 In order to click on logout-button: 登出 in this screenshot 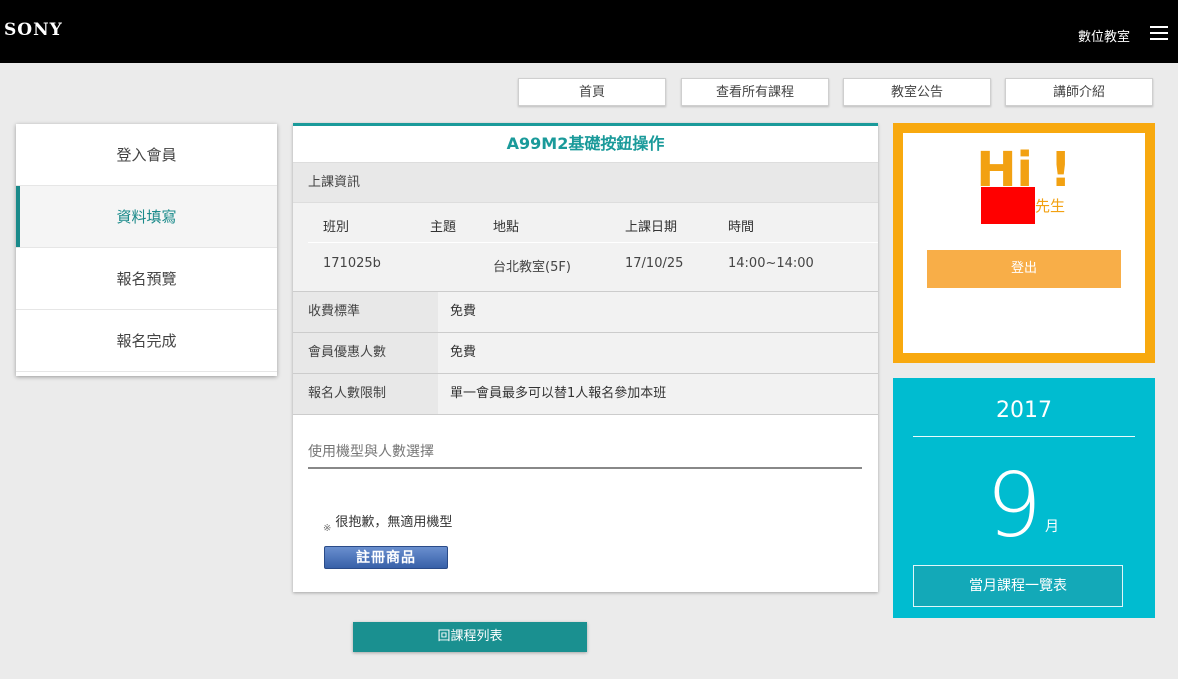, I will do `click(1024, 269)`.